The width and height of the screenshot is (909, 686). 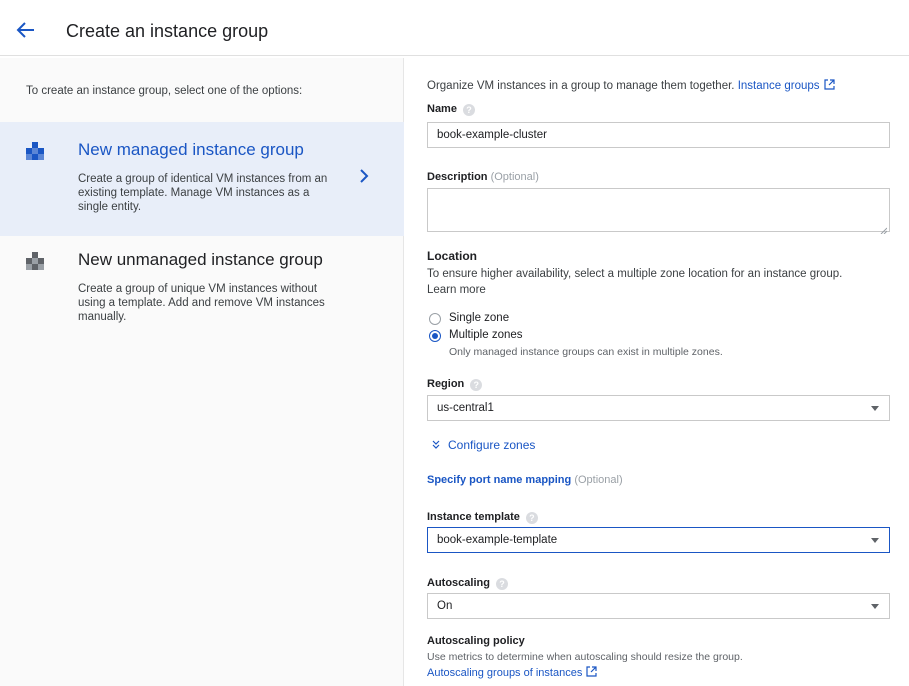 I want to click on double-chevron-down-icon, so click(x=436, y=444).